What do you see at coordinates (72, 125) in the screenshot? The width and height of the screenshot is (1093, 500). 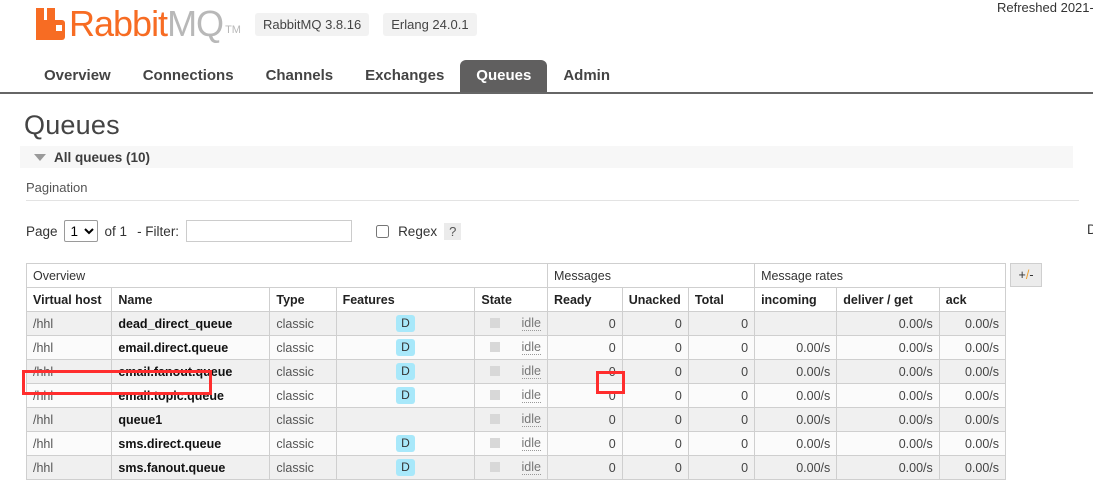 I see `page-title: Queues` at bounding box center [72, 125].